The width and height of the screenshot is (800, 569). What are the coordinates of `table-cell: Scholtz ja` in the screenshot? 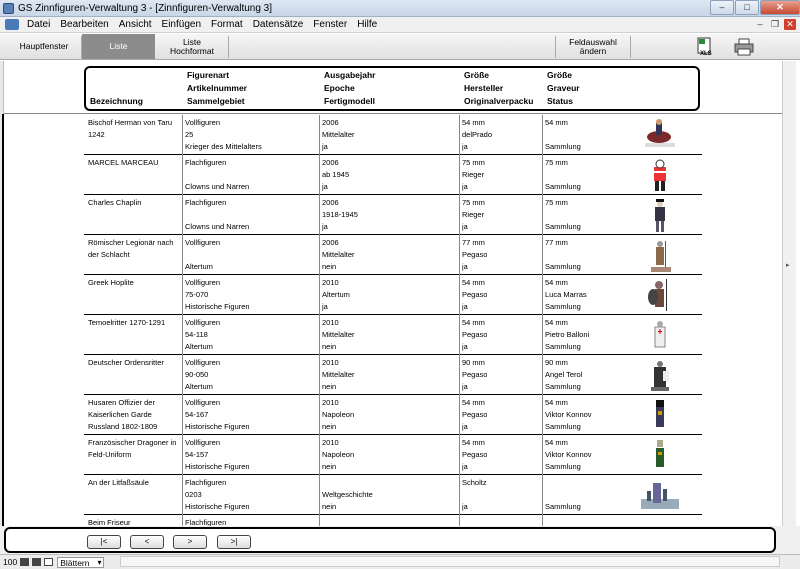 It's located at (474, 495).